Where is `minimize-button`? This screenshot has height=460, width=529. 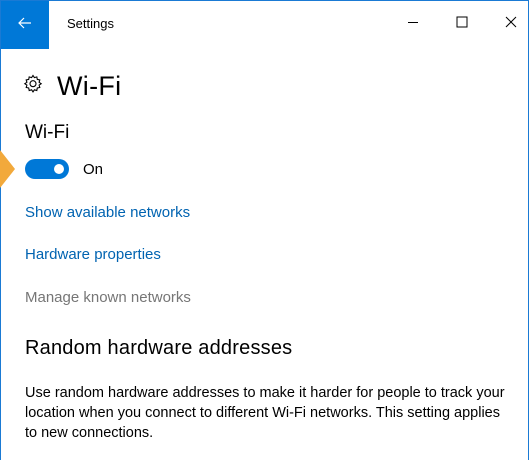 minimize-button is located at coordinates (413, 24).